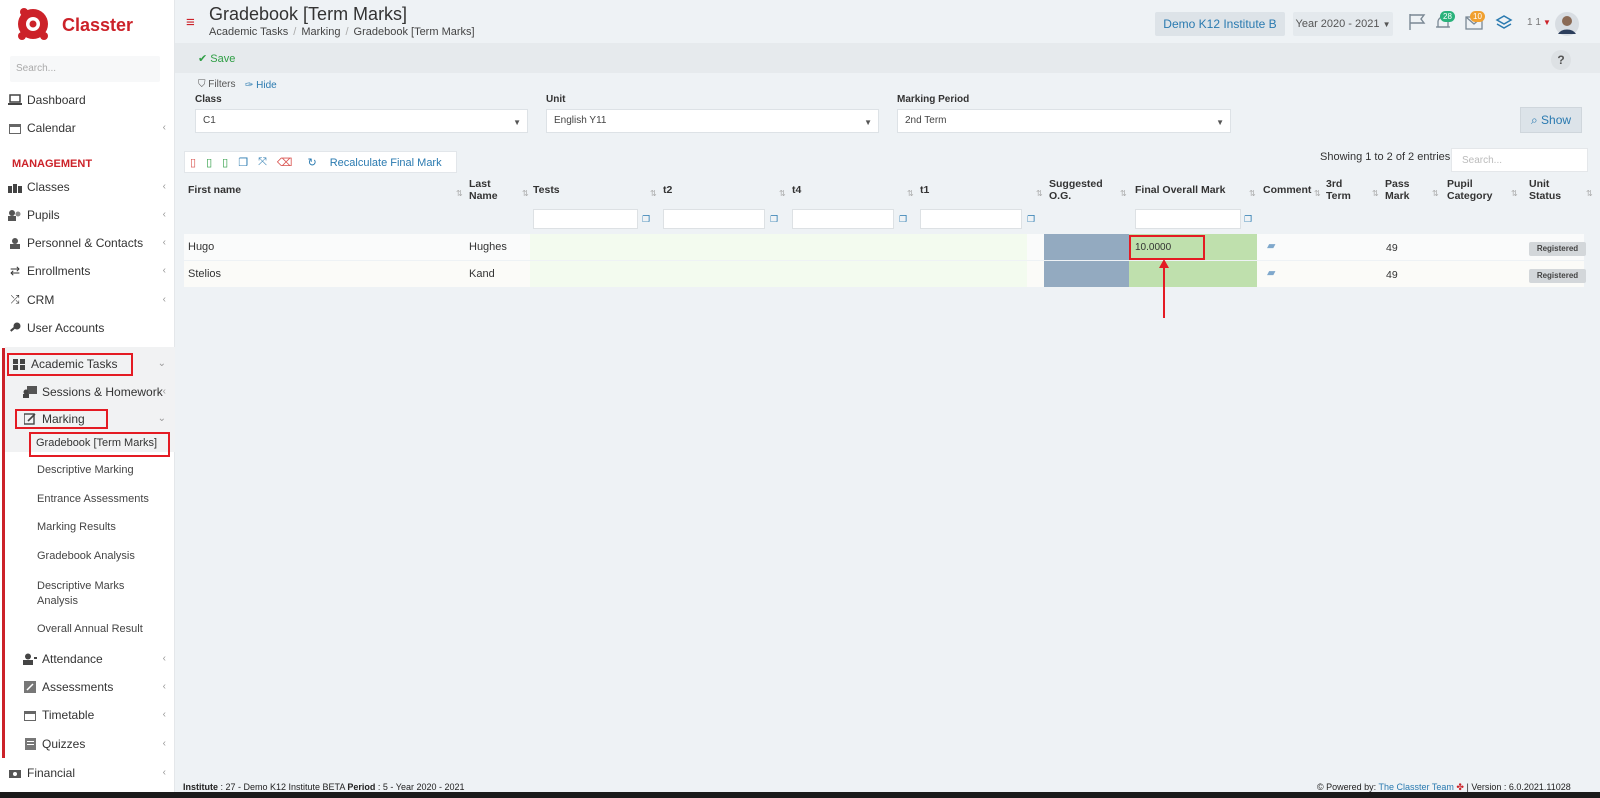 Image resolution: width=1600 pixels, height=798 pixels. What do you see at coordinates (87, 187) in the screenshot?
I see `sidebar-item-classes: Classes ‹` at bounding box center [87, 187].